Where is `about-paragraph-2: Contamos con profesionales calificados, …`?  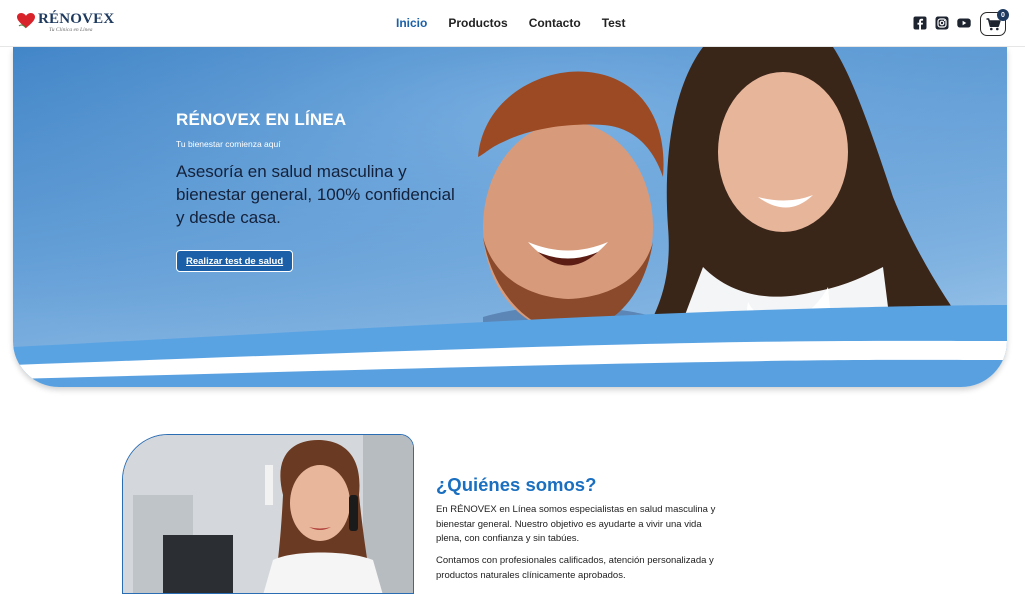
about-paragraph-2: Contamos con profesionales calificados, … is located at coordinates (575, 568).